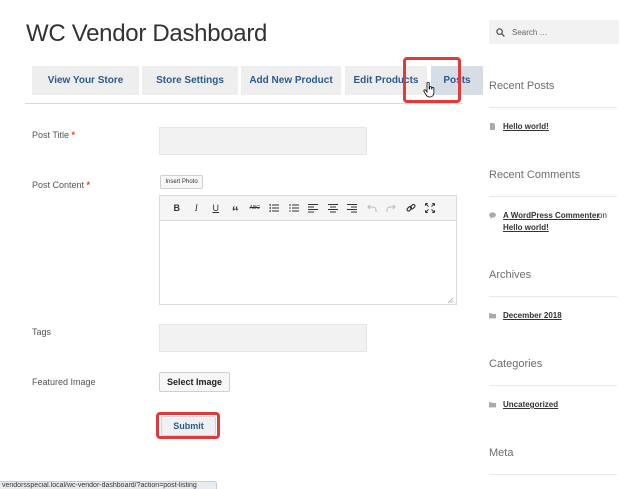  I want to click on strikethrough-icon: ABC, so click(255, 208).